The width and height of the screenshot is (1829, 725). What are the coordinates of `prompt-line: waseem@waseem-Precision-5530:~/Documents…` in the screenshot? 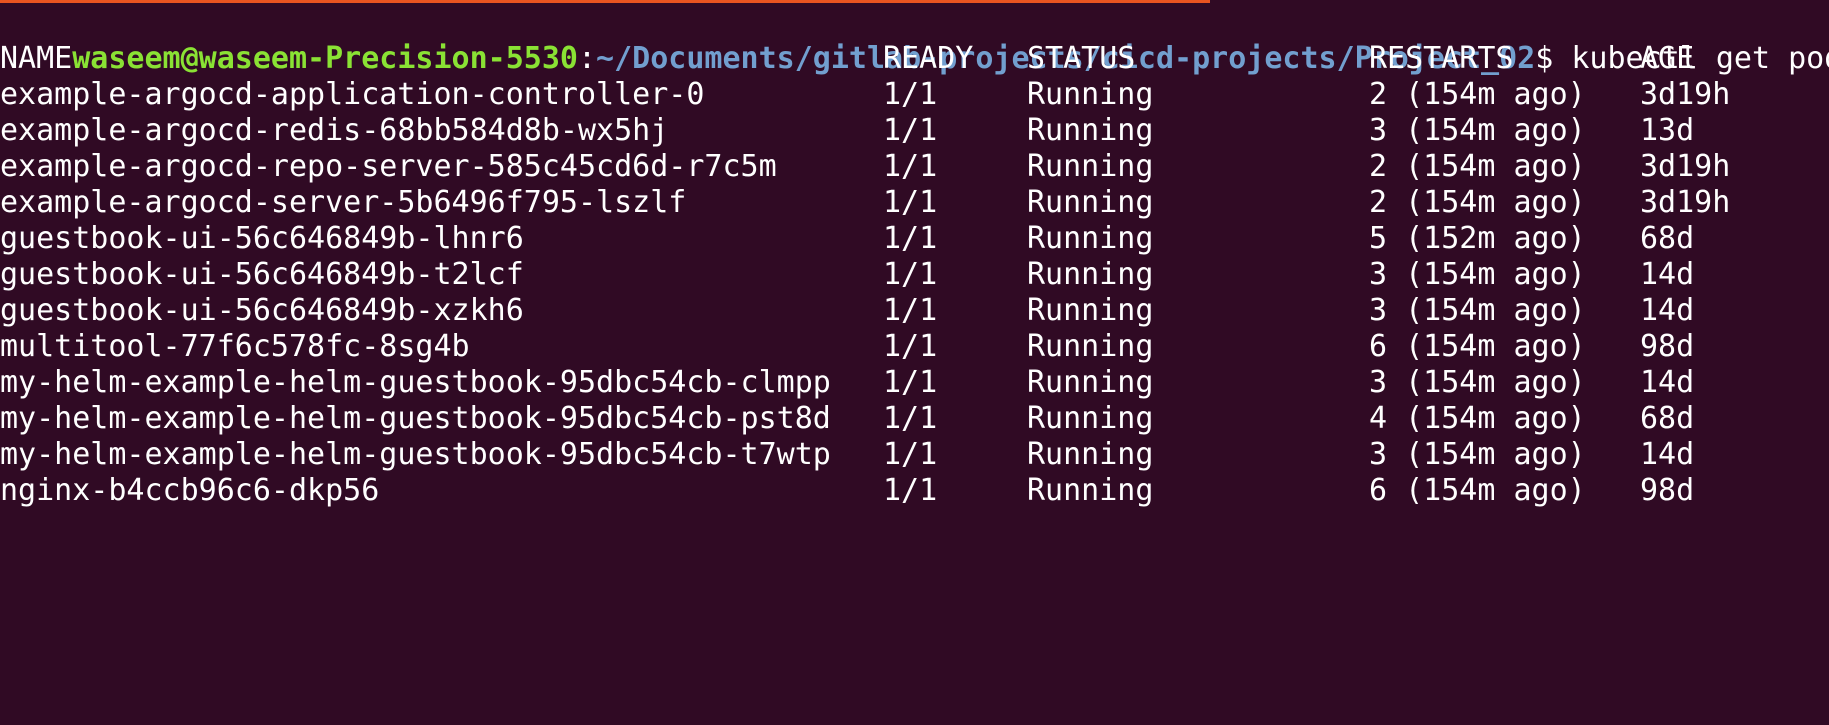 It's located at (914, 40).